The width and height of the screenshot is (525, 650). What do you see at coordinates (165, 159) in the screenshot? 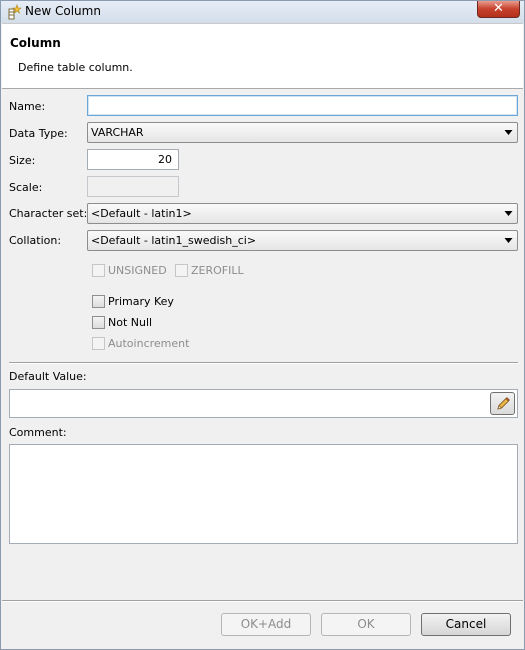
I see `size-value: 20` at bounding box center [165, 159].